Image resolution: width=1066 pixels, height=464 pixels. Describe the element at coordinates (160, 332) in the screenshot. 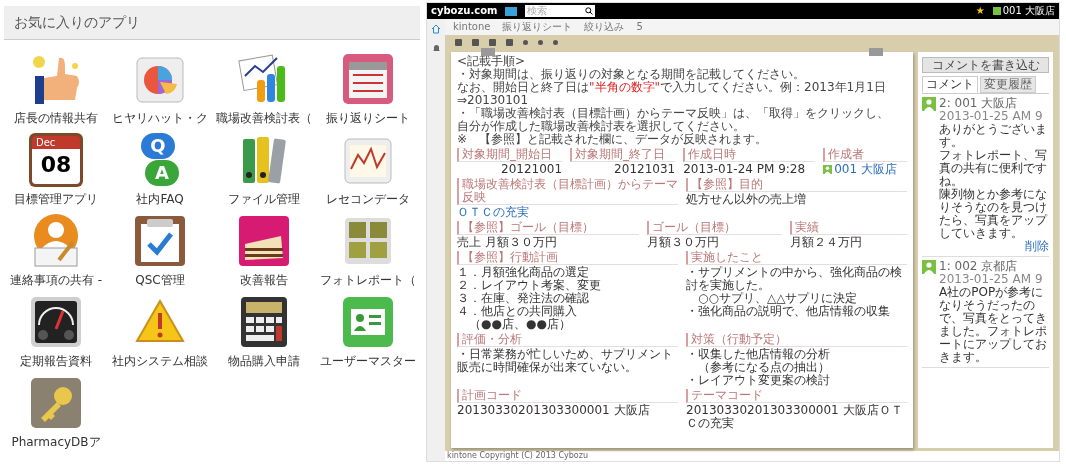

I see `app-tile: 社内システム相談` at that location.